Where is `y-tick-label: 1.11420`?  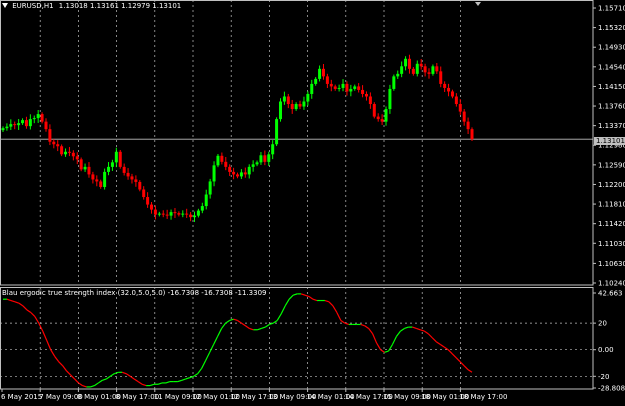 y-tick-label: 1.11420 is located at coordinates (611, 224).